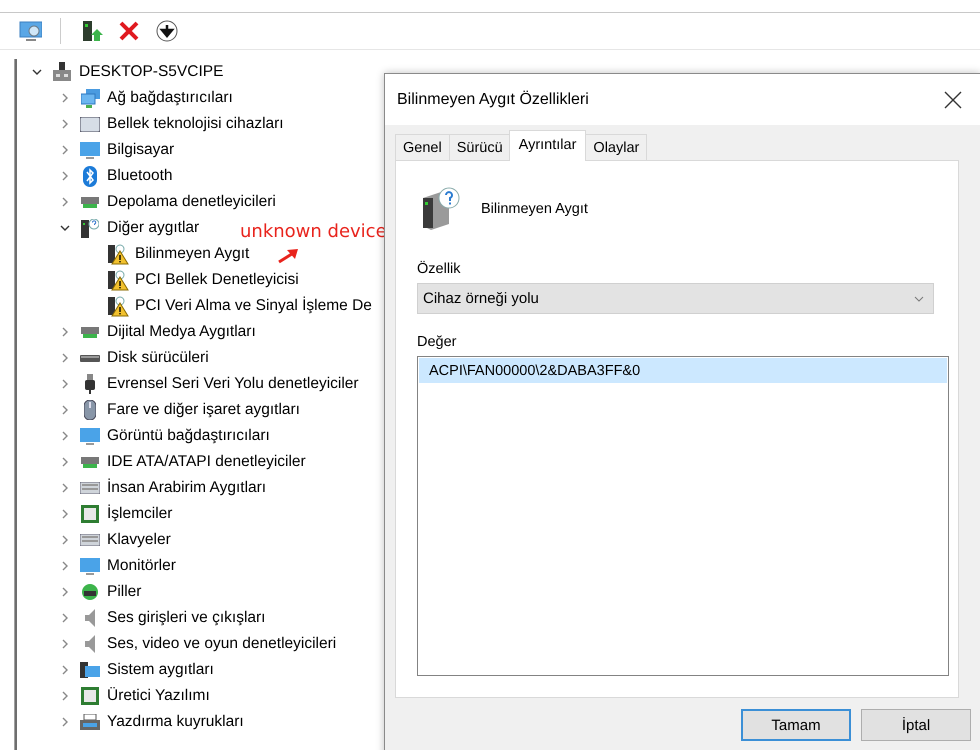  What do you see at coordinates (534, 209) in the screenshot?
I see `device-name: Bilinmeyen Aygıt` at bounding box center [534, 209].